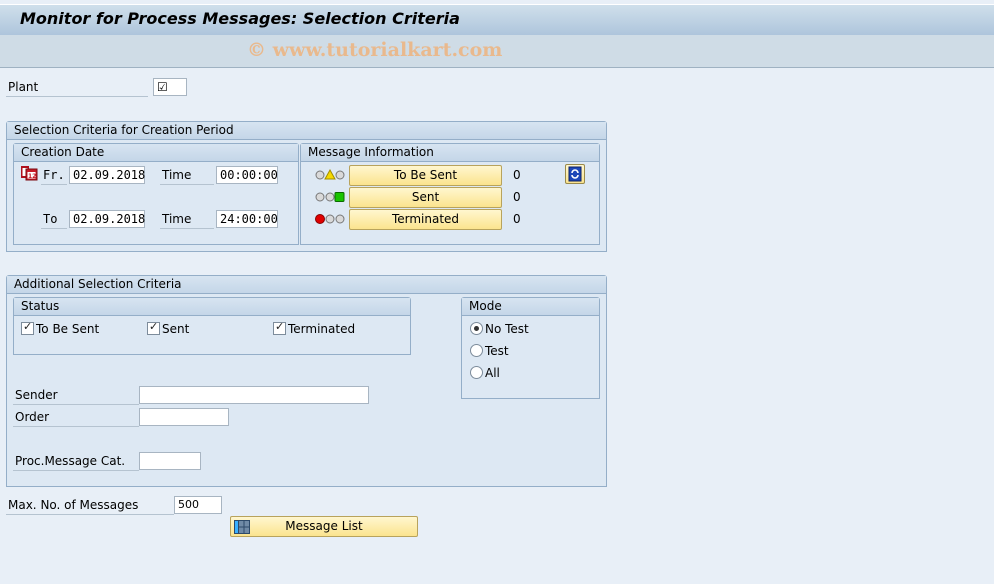 The width and height of the screenshot is (994, 584). What do you see at coordinates (77, 87) in the screenshot?
I see `plant-label: Plant` at bounding box center [77, 87].